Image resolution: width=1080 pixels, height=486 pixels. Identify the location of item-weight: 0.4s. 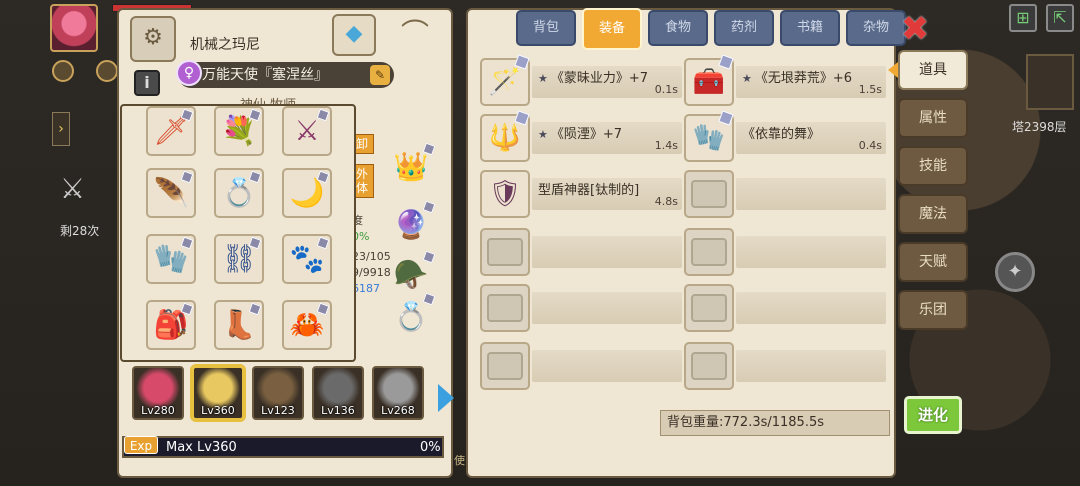
(870, 145).